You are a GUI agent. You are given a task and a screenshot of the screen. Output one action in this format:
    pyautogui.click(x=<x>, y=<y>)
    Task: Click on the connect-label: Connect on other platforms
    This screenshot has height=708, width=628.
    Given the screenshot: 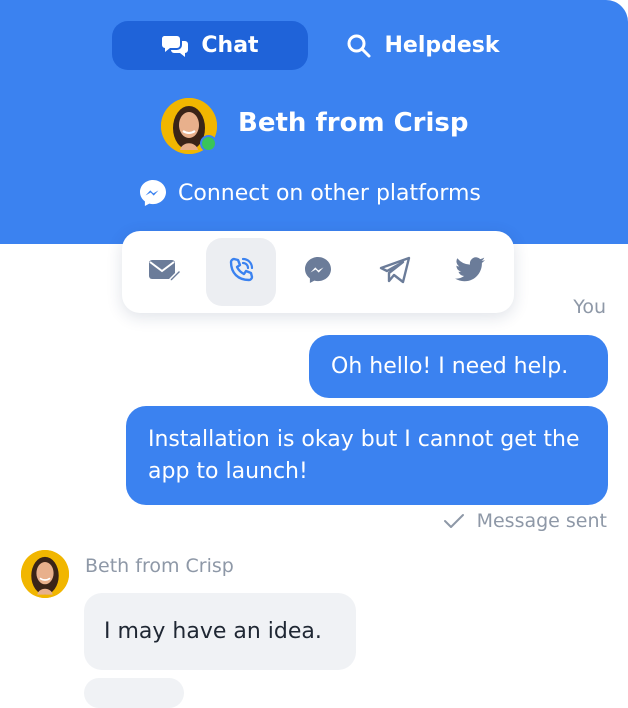 What is the action you would take?
    pyautogui.click(x=329, y=193)
    